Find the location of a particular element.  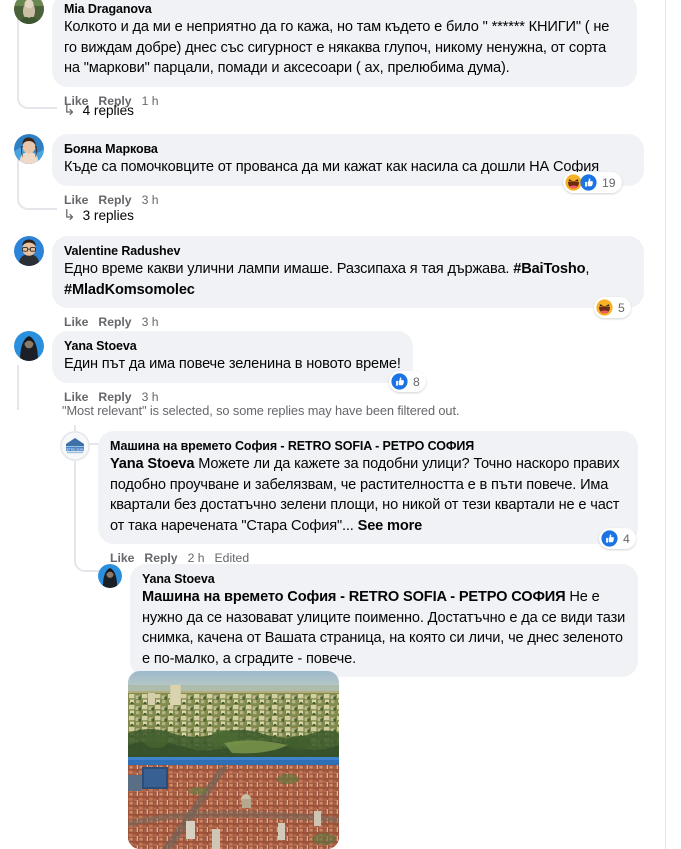

comment-actions: Like Reply 1 h is located at coordinates (347, 98).